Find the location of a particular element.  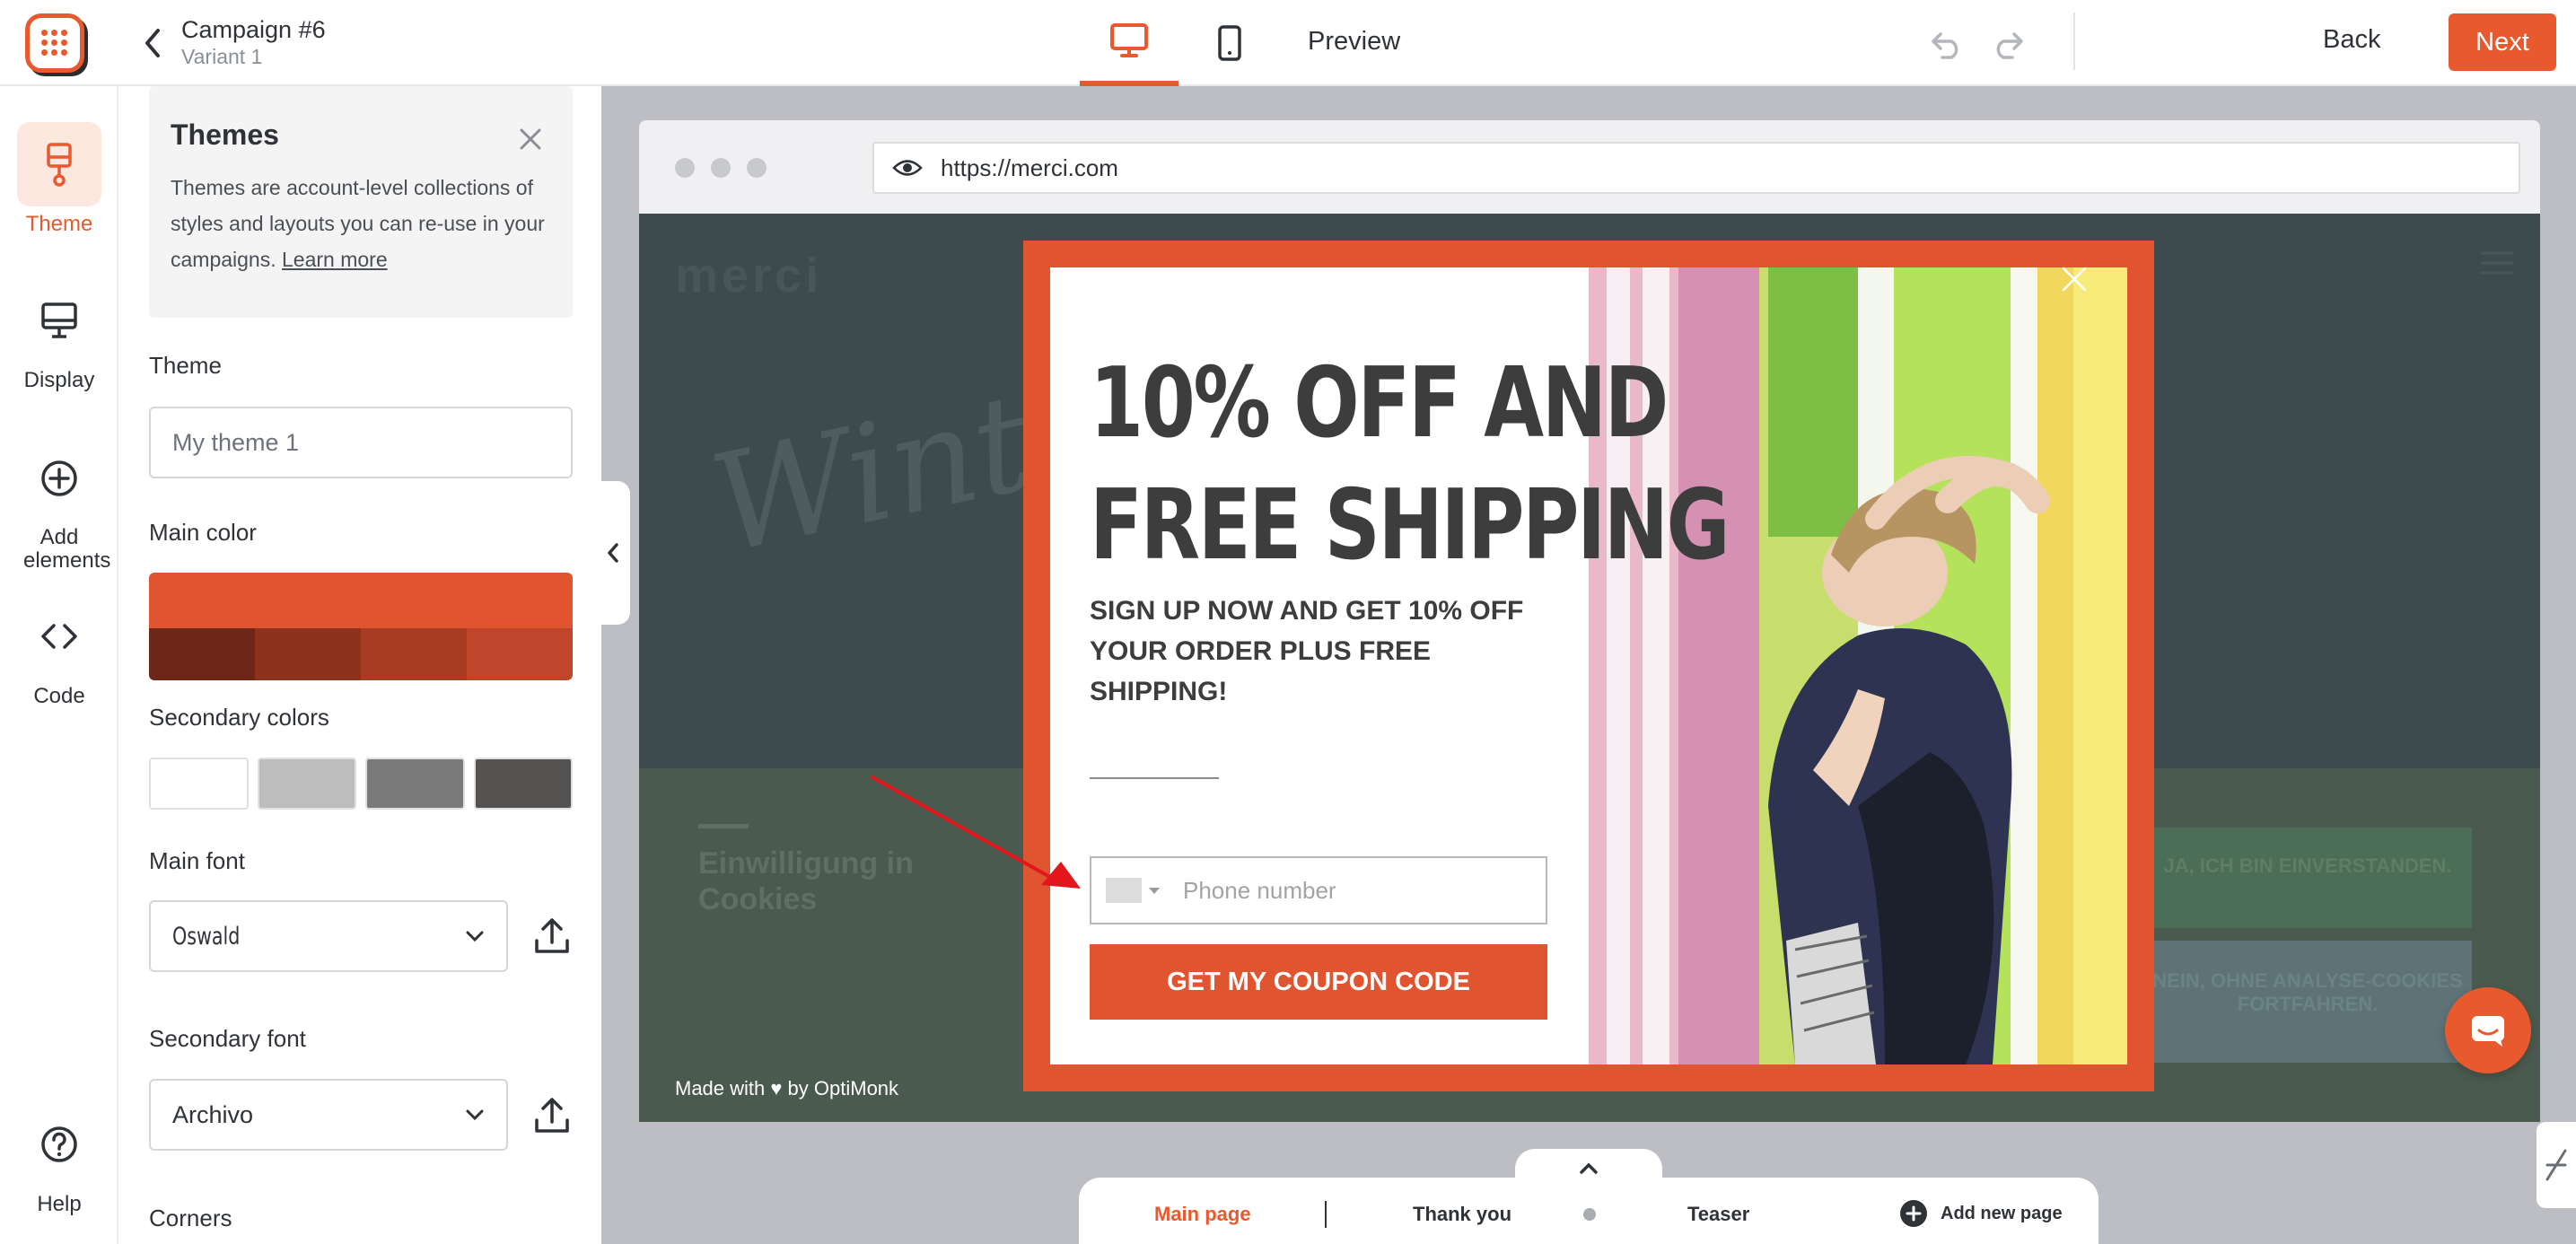

rail-label-theme: Theme is located at coordinates (59, 224).